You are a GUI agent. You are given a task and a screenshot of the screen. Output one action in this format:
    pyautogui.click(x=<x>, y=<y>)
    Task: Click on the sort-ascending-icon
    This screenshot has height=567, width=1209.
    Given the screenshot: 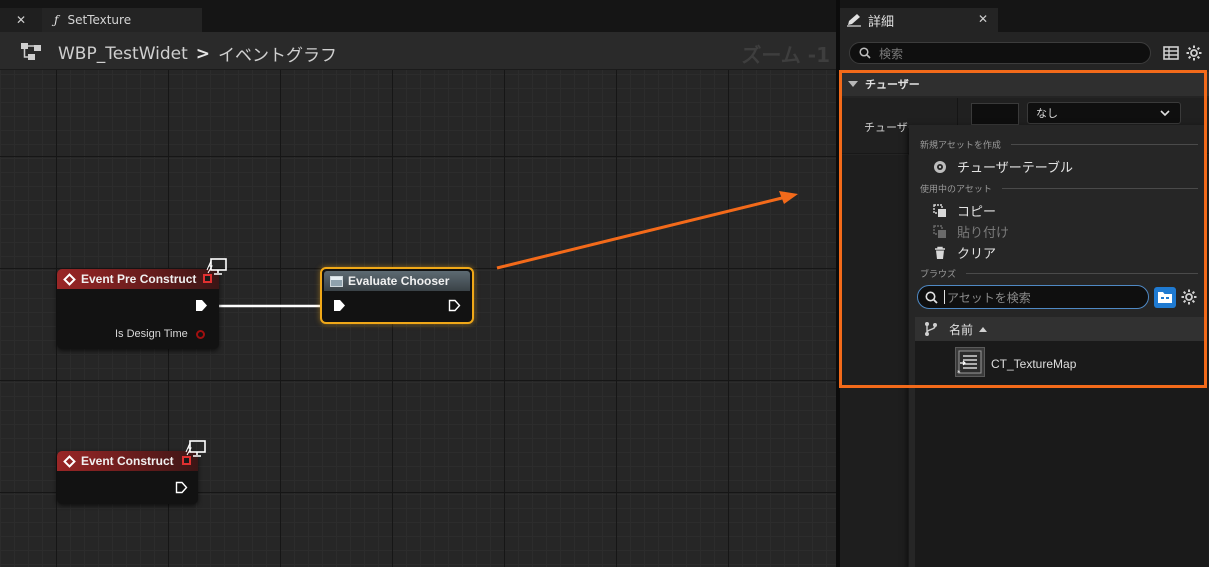 What is the action you would take?
    pyautogui.click(x=983, y=329)
    